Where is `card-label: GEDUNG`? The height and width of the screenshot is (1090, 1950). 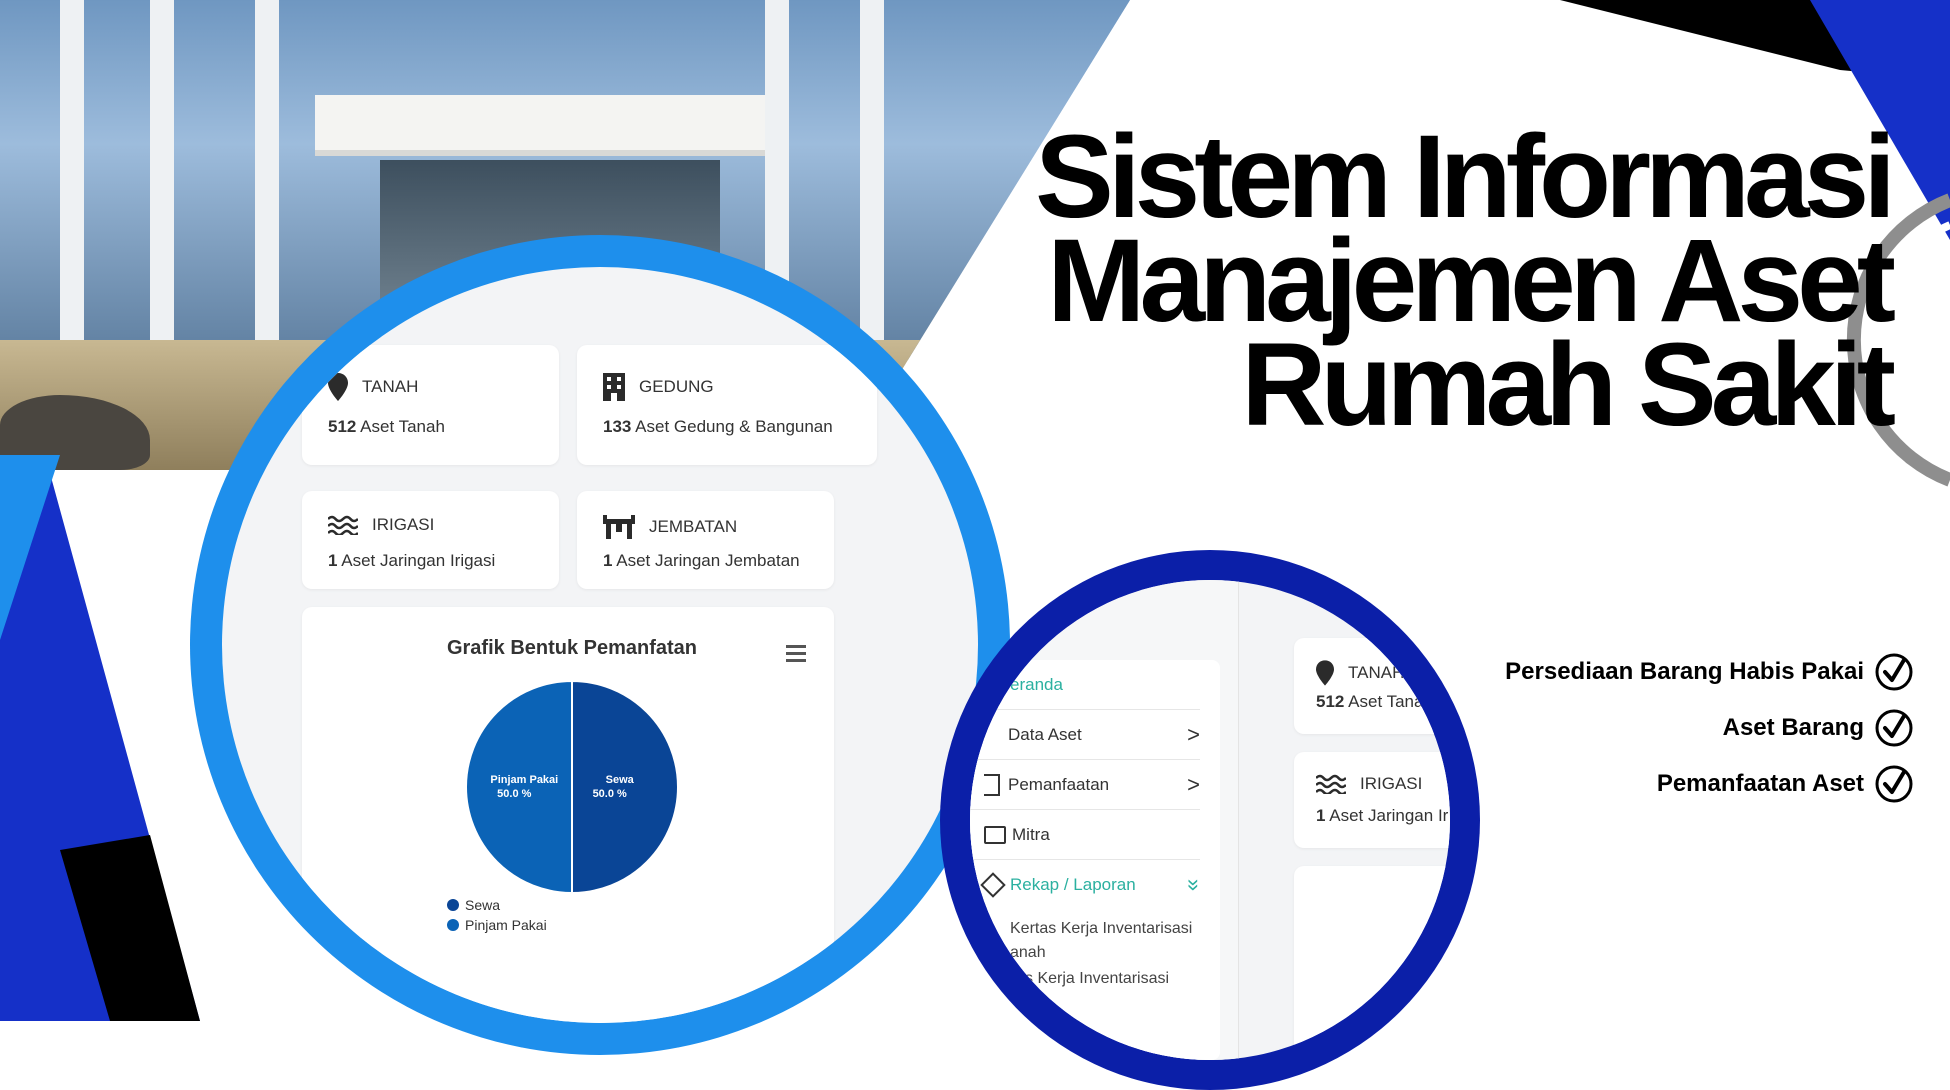
card-label: GEDUNG is located at coordinates (676, 386).